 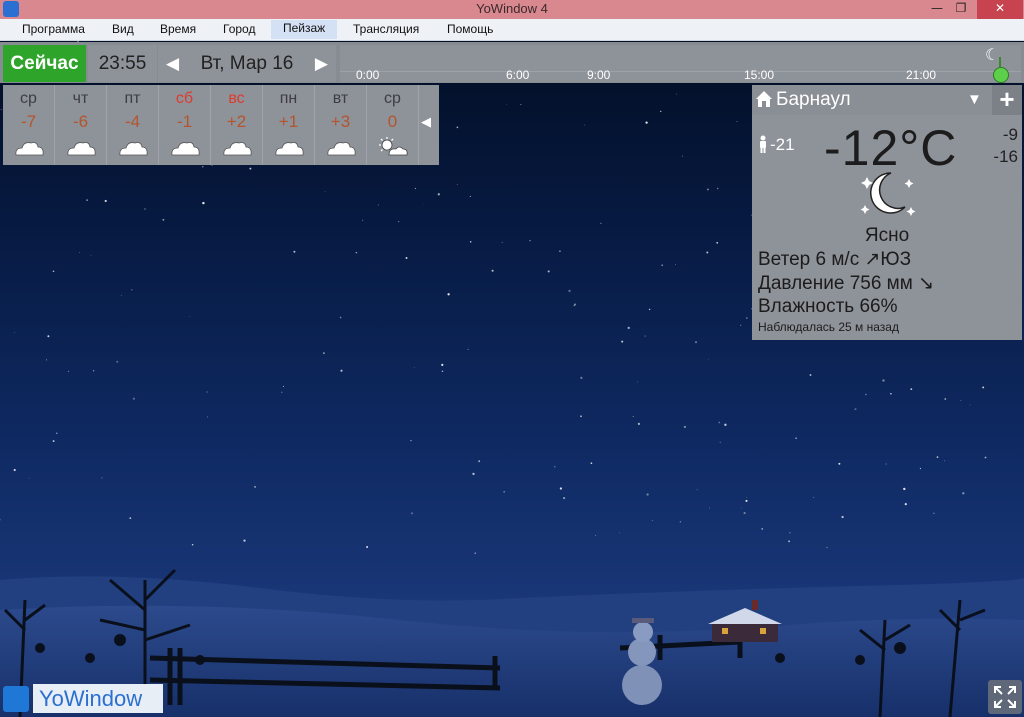 I want to click on forecast-day-name: вт, so click(x=340, y=98).